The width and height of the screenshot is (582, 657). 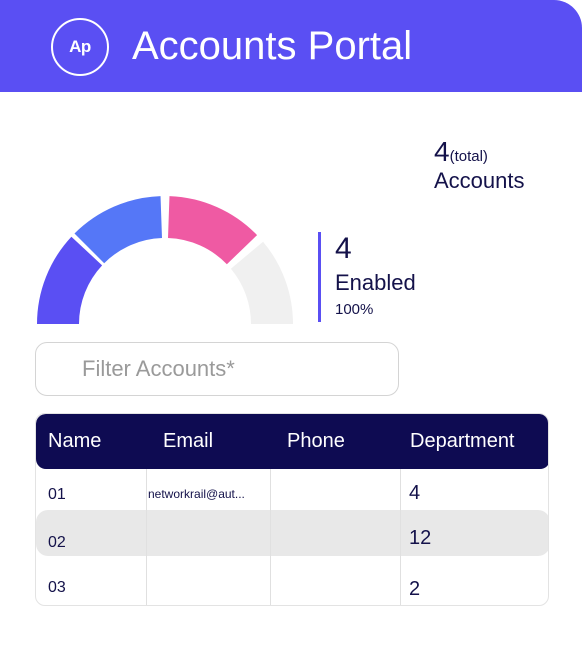 I want to click on column-header-department: Department, so click(x=462, y=441).